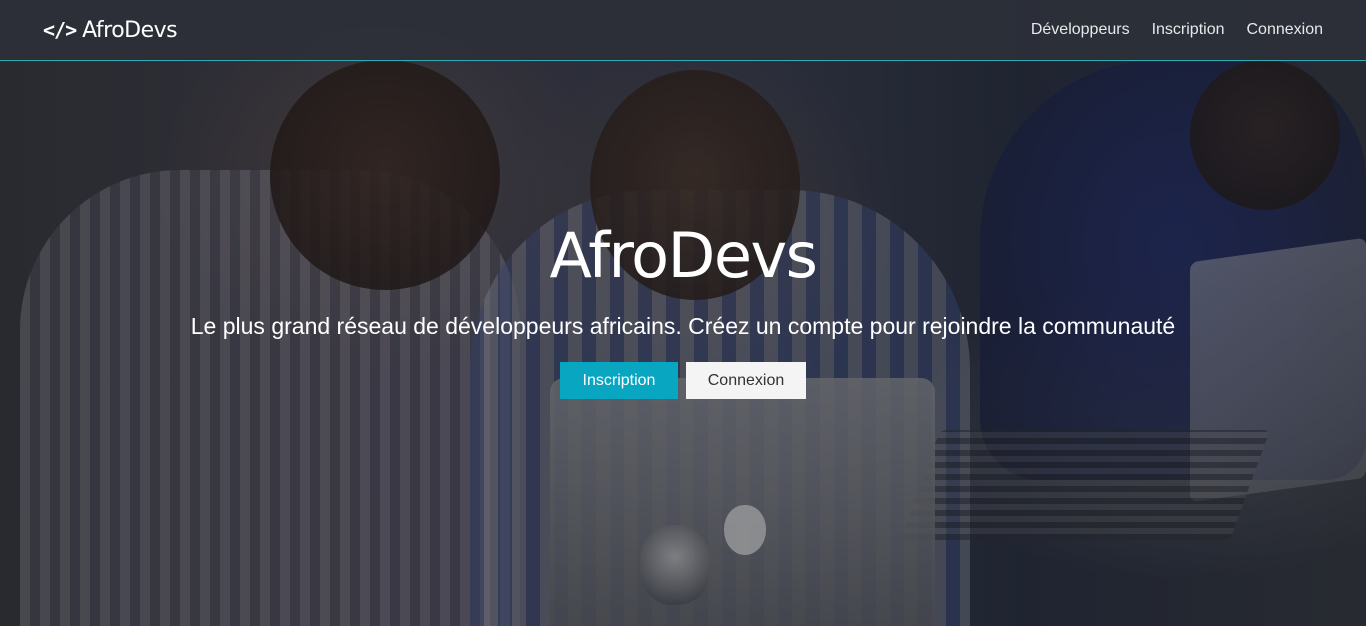 Image resolution: width=1366 pixels, height=626 pixels. I want to click on nav-links: Développeurs Inscription Connexion, so click(1177, 30).